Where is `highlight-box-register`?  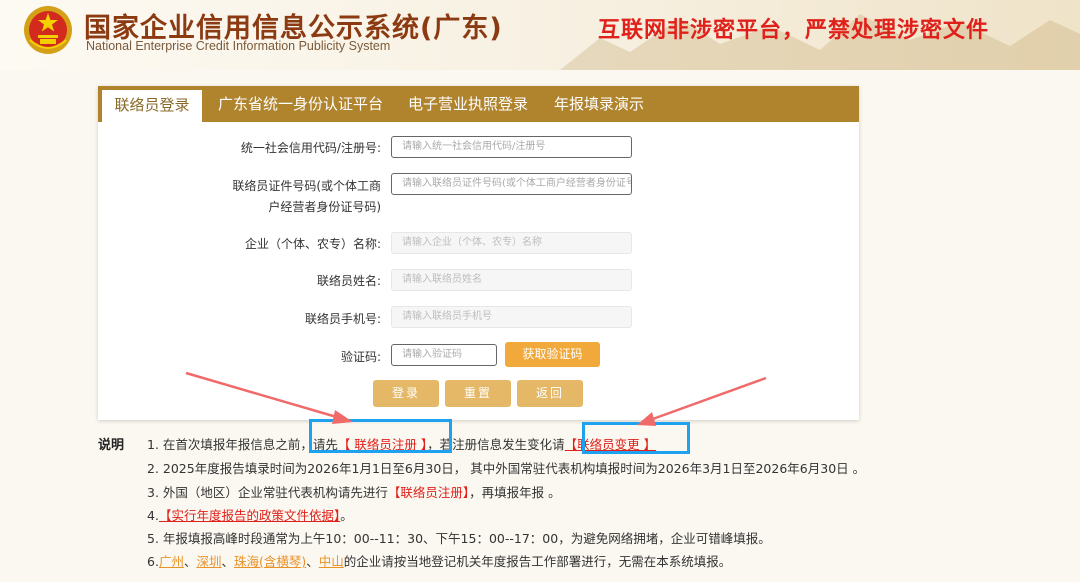
highlight-box-register is located at coordinates (380, 436).